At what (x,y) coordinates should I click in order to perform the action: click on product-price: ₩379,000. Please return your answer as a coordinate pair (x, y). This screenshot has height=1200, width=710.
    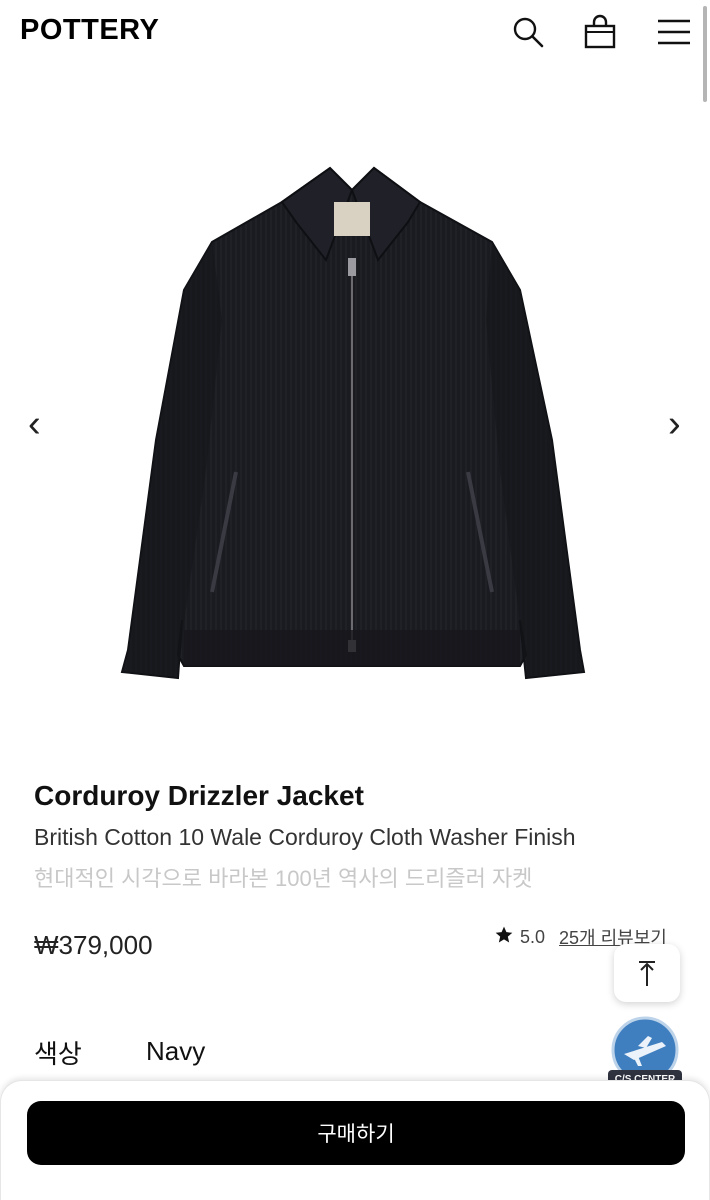
    Looking at the image, I should click on (93, 945).